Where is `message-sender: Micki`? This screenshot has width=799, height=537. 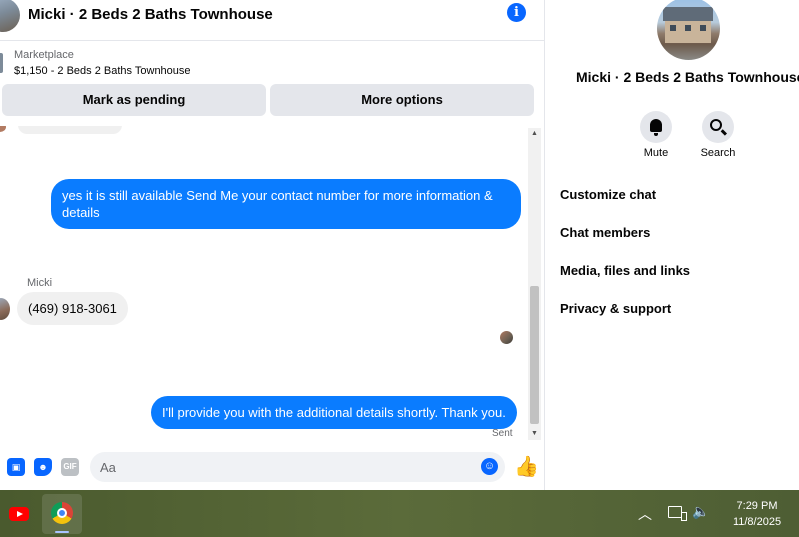 message-sender: Micki is located at coordinates (40, 283).